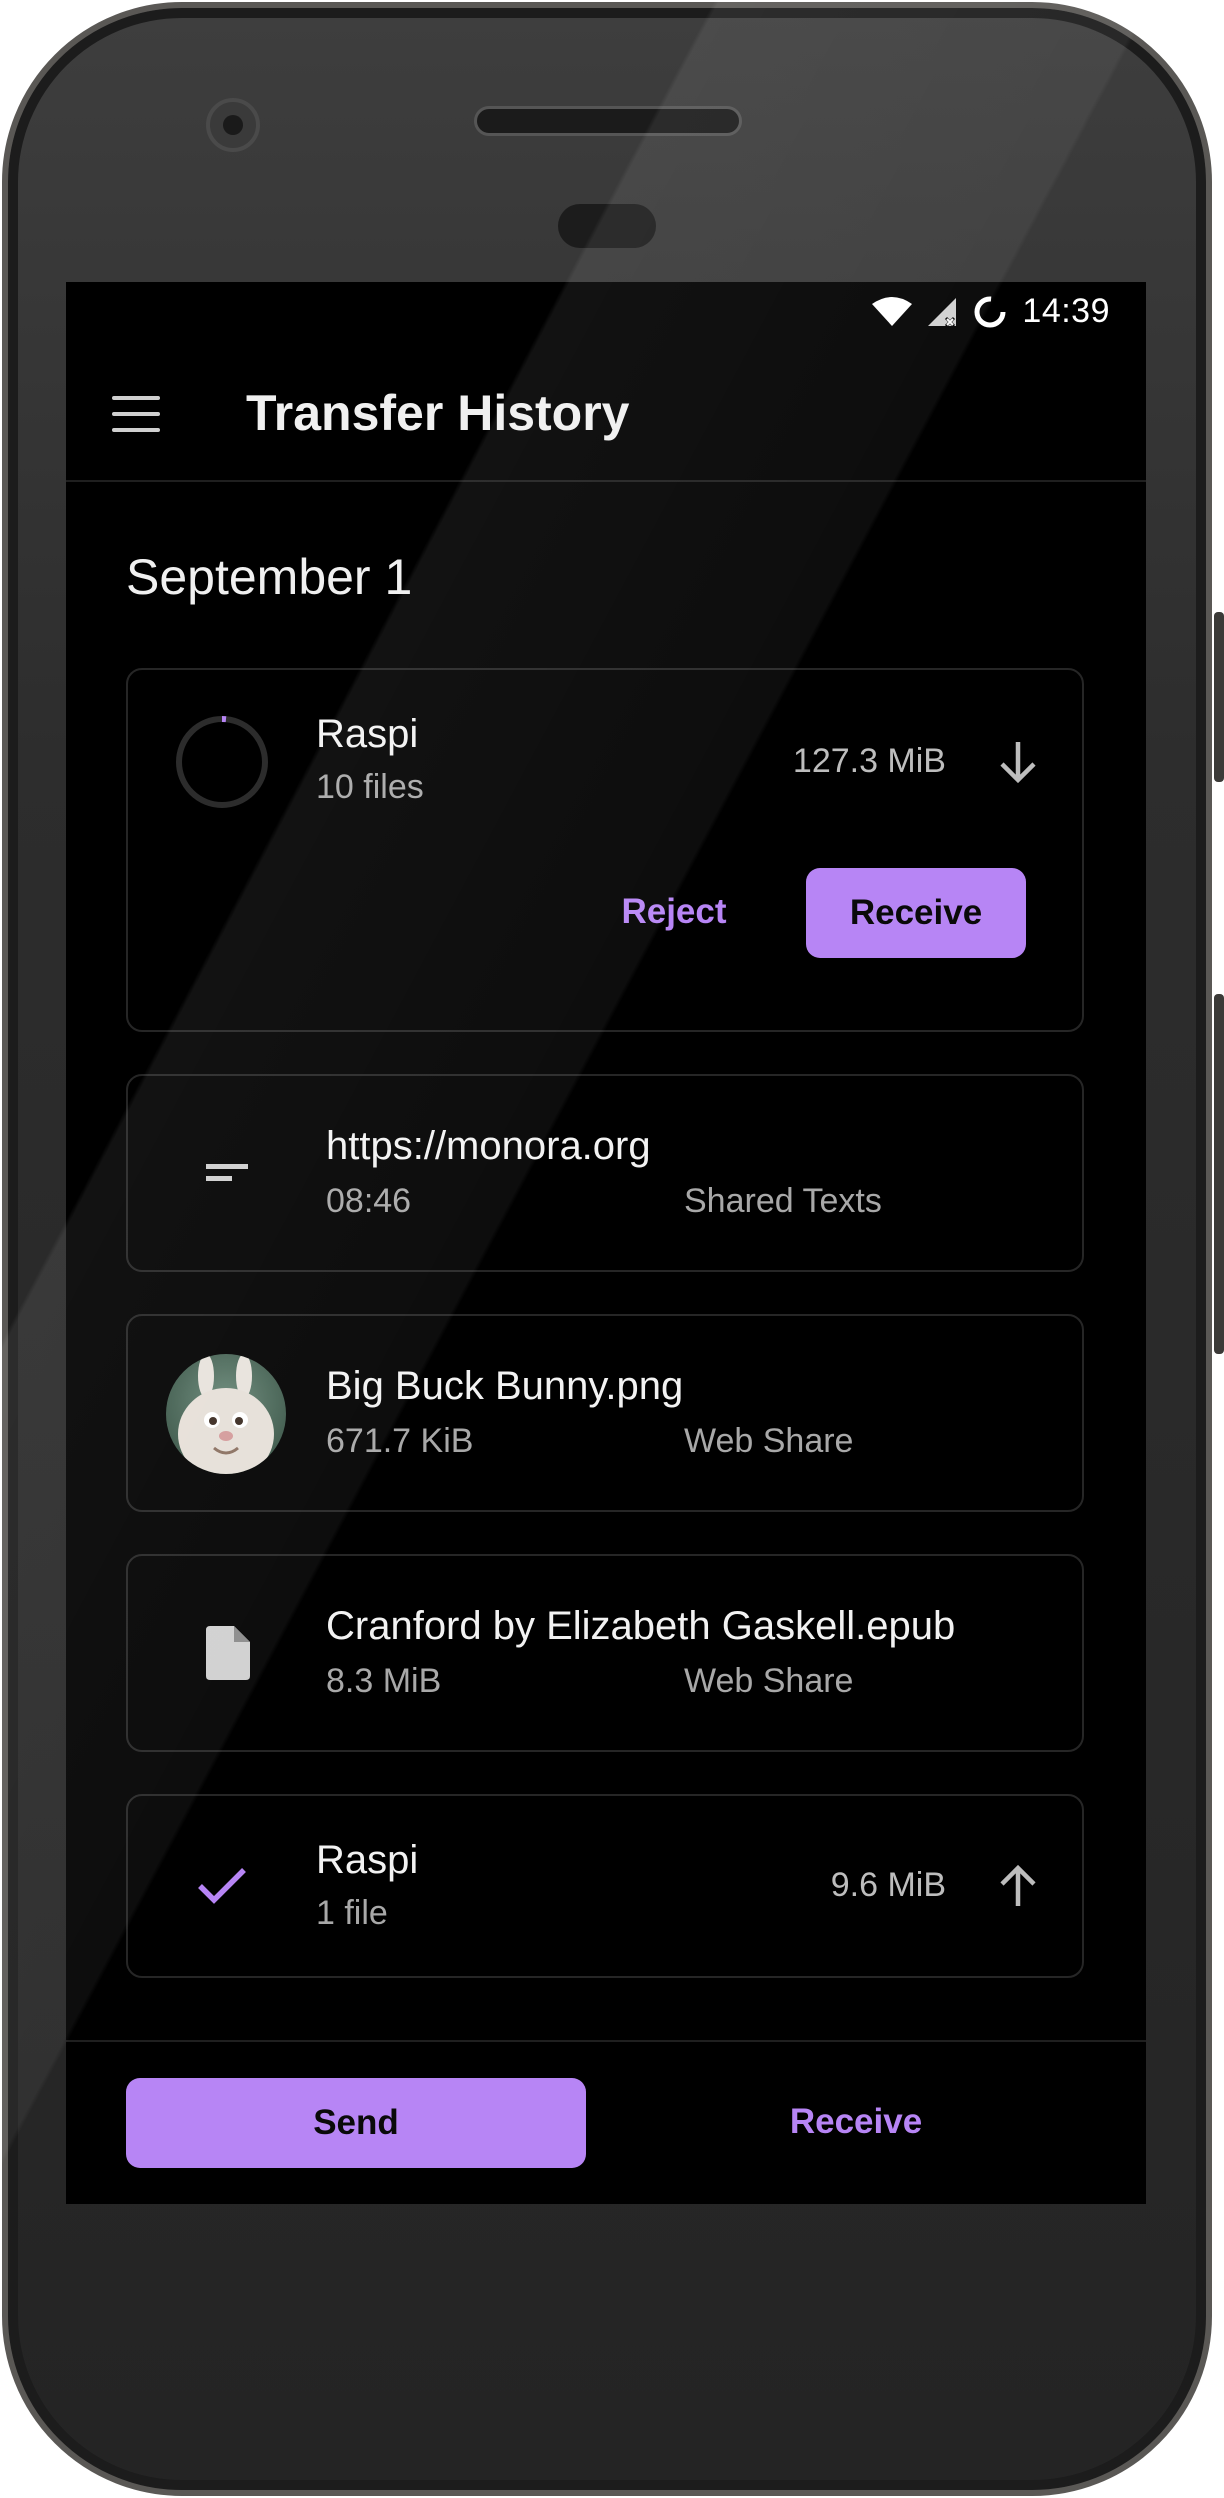  I want to click on image-thumbnail, so click(226, 1414).